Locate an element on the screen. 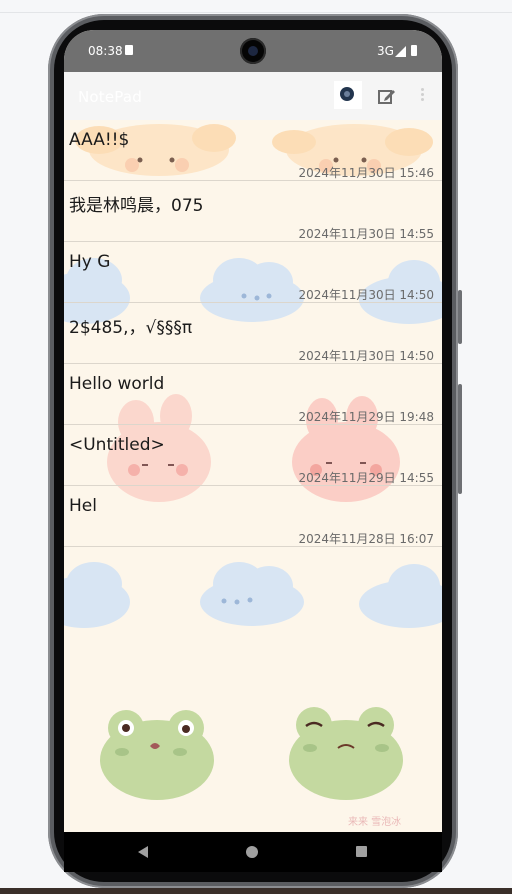 This screenshot has height=894, width=512. note-title: AAA!!$ is located at coordinates (99, 140).